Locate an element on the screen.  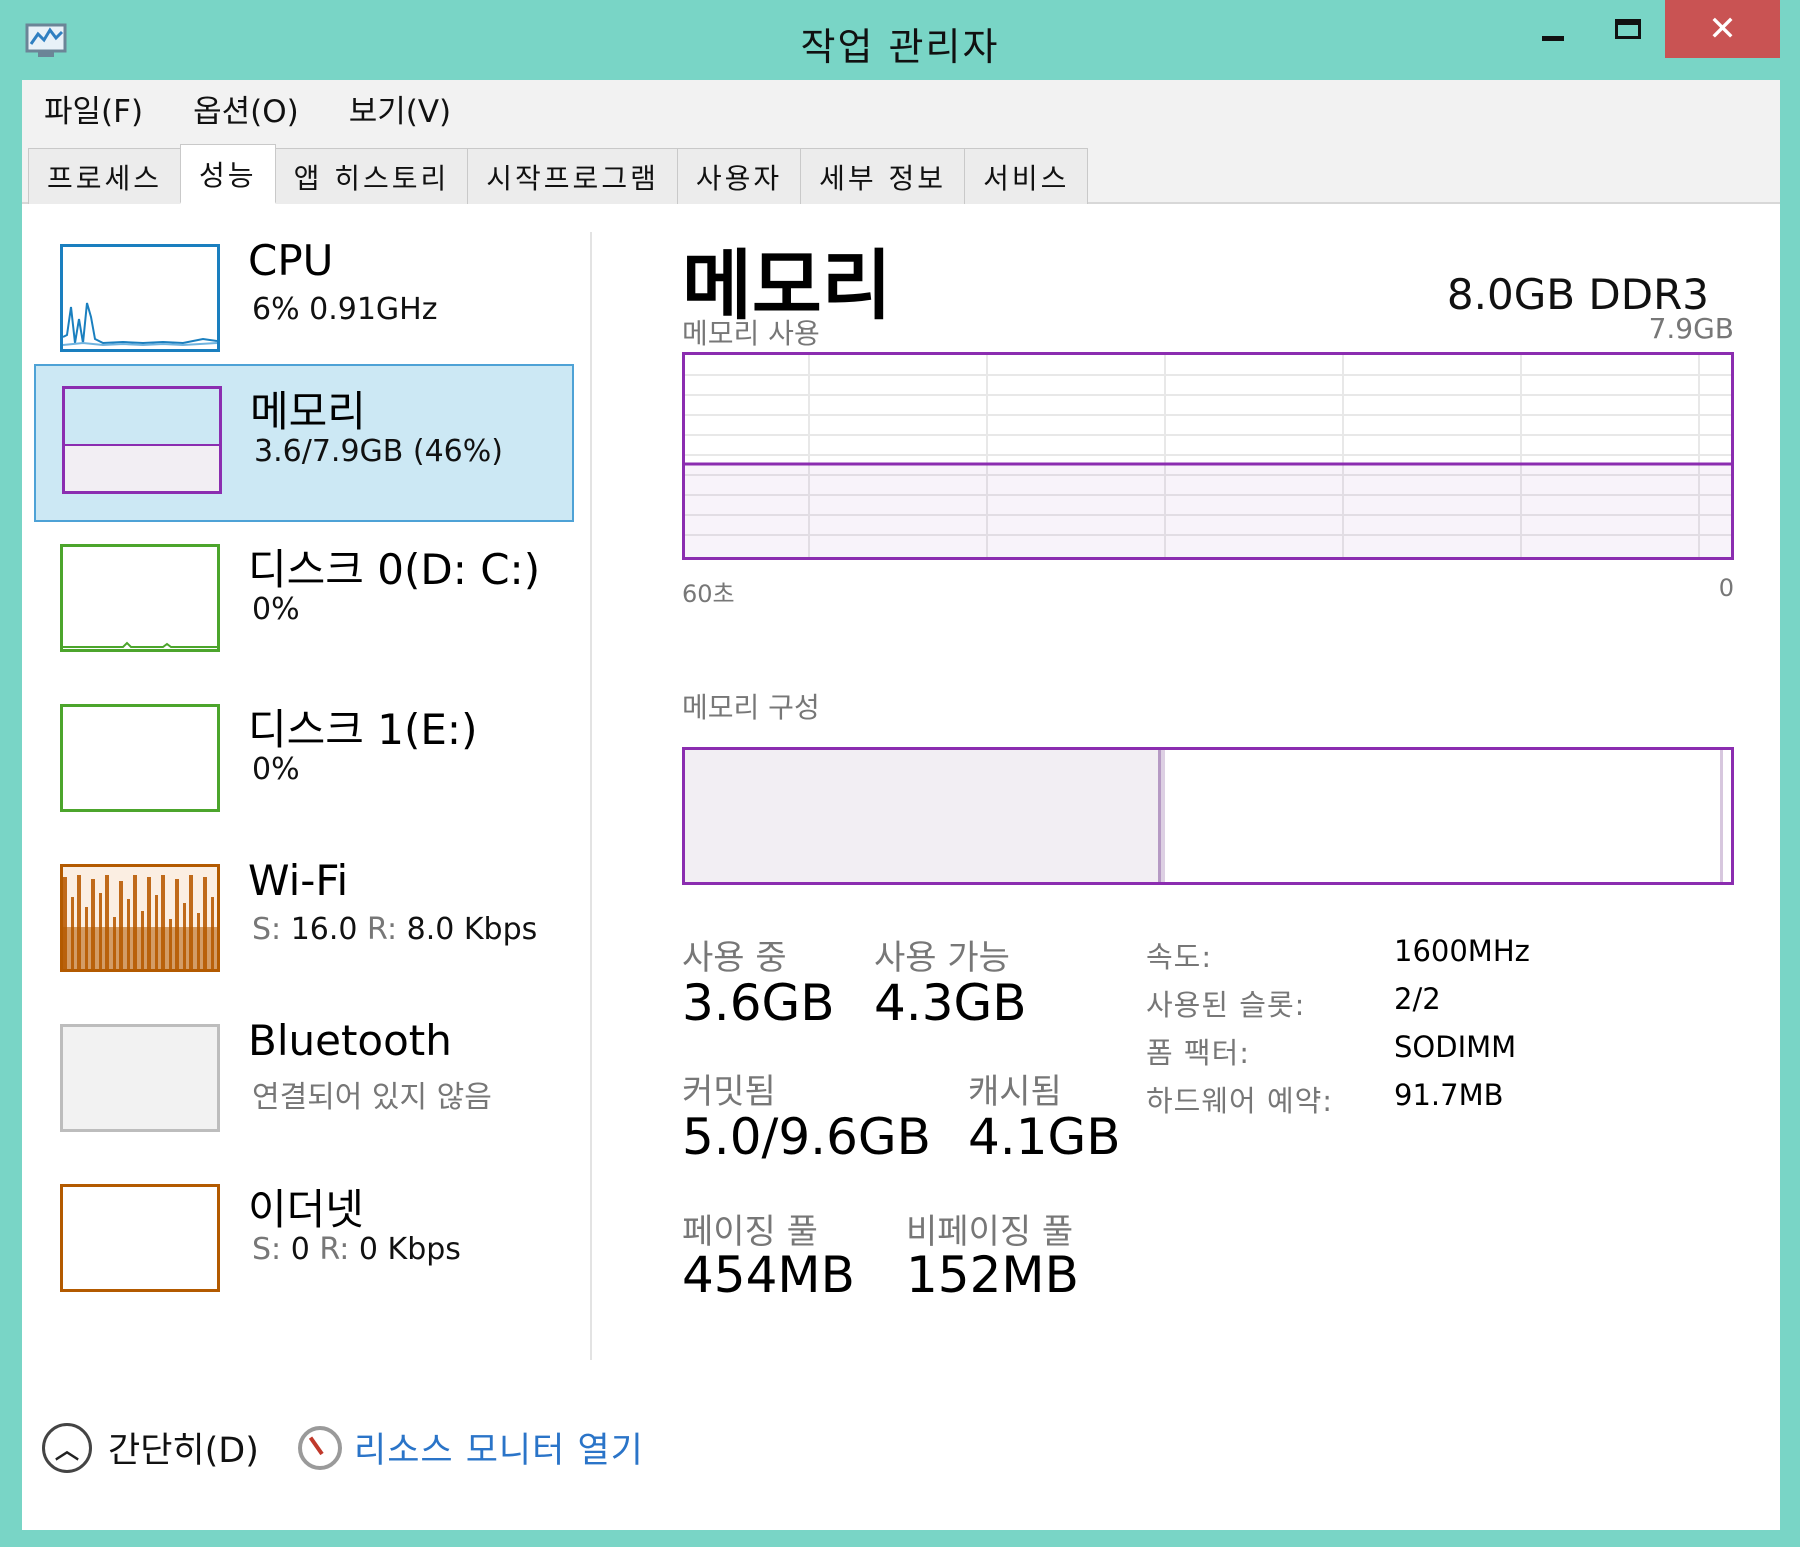
resource-bluetooth: Bluetooth 연결되어 있지 않음 is located at coordinates (304, 1083).